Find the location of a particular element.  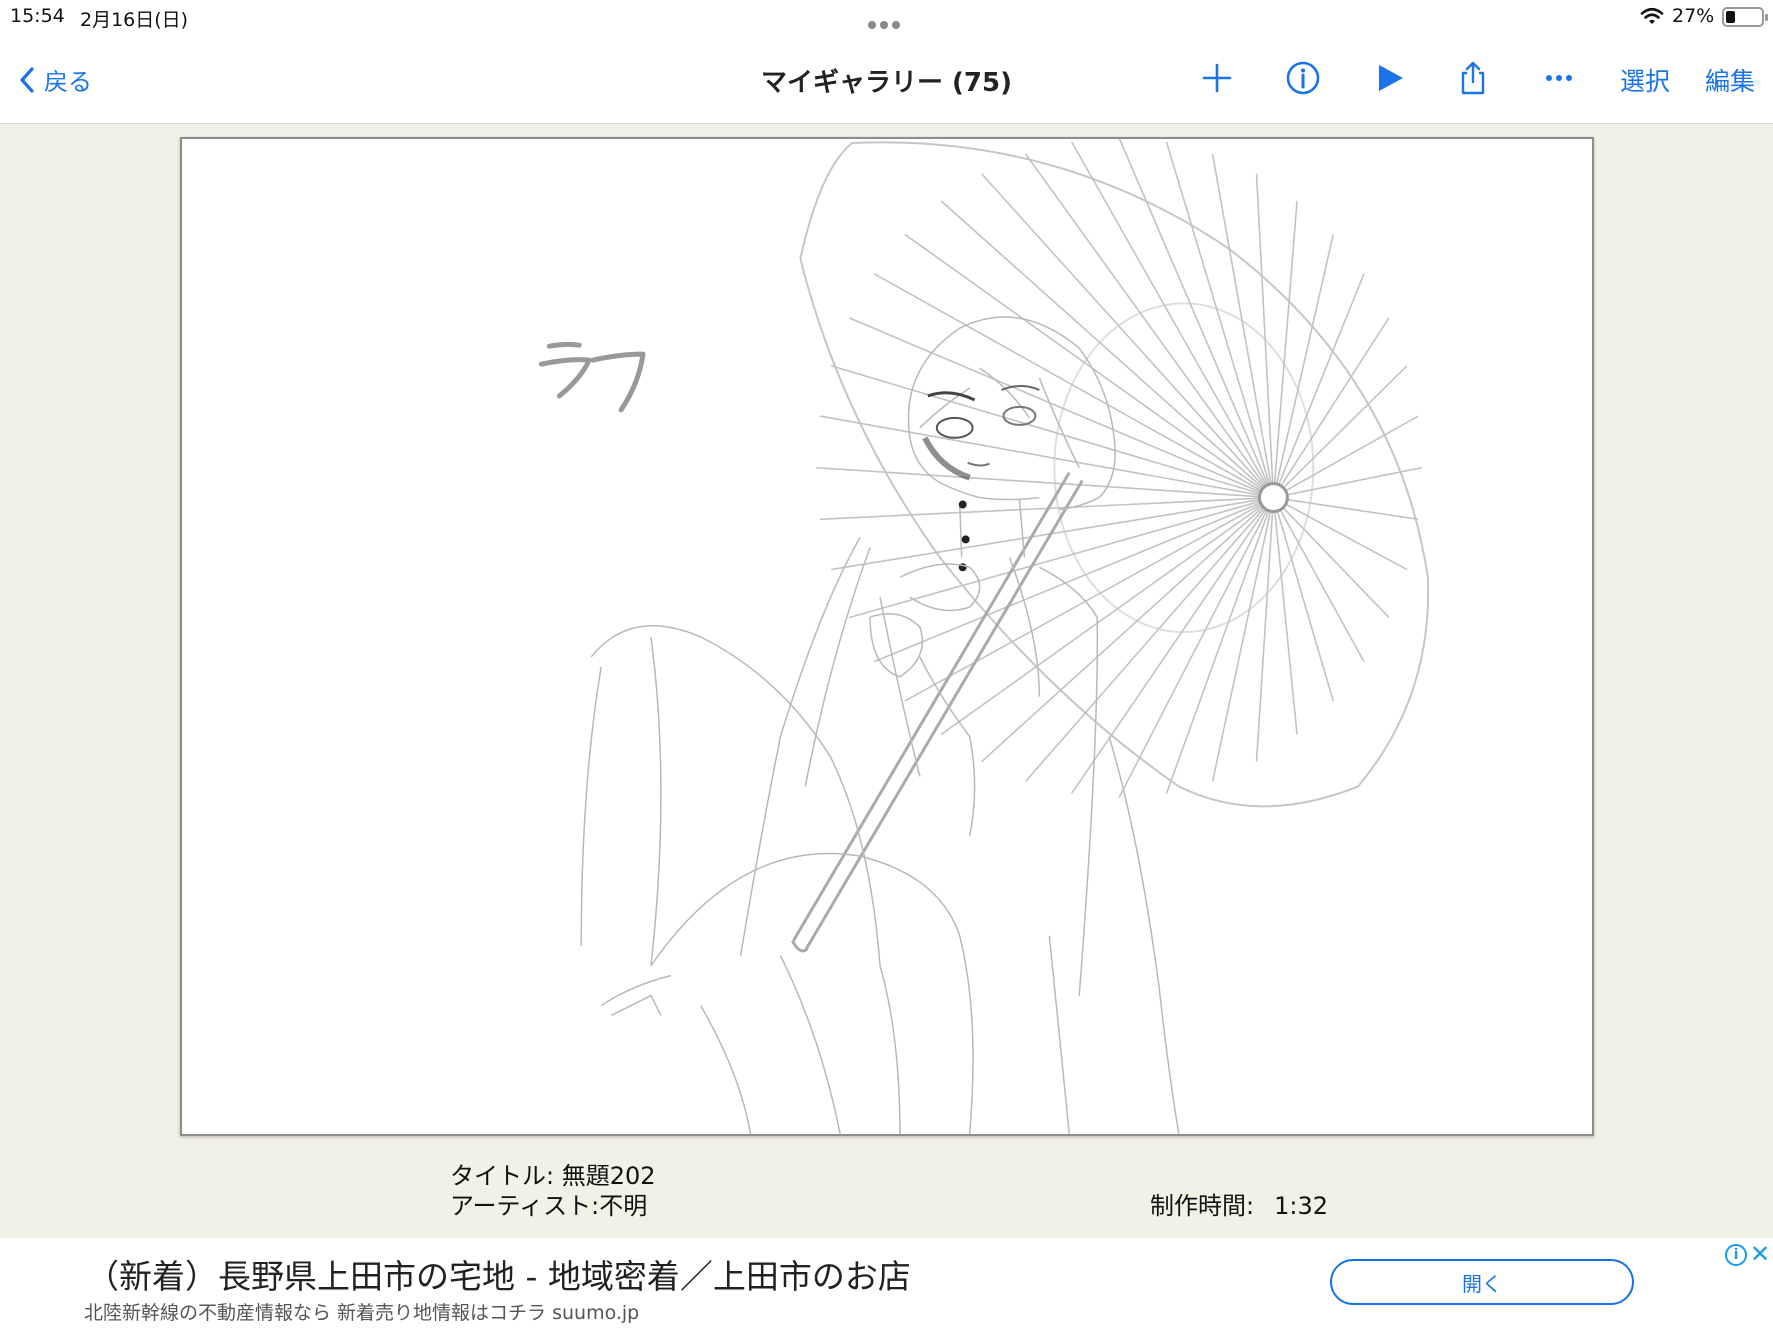

more-button is located at coordinates (1559, 78).